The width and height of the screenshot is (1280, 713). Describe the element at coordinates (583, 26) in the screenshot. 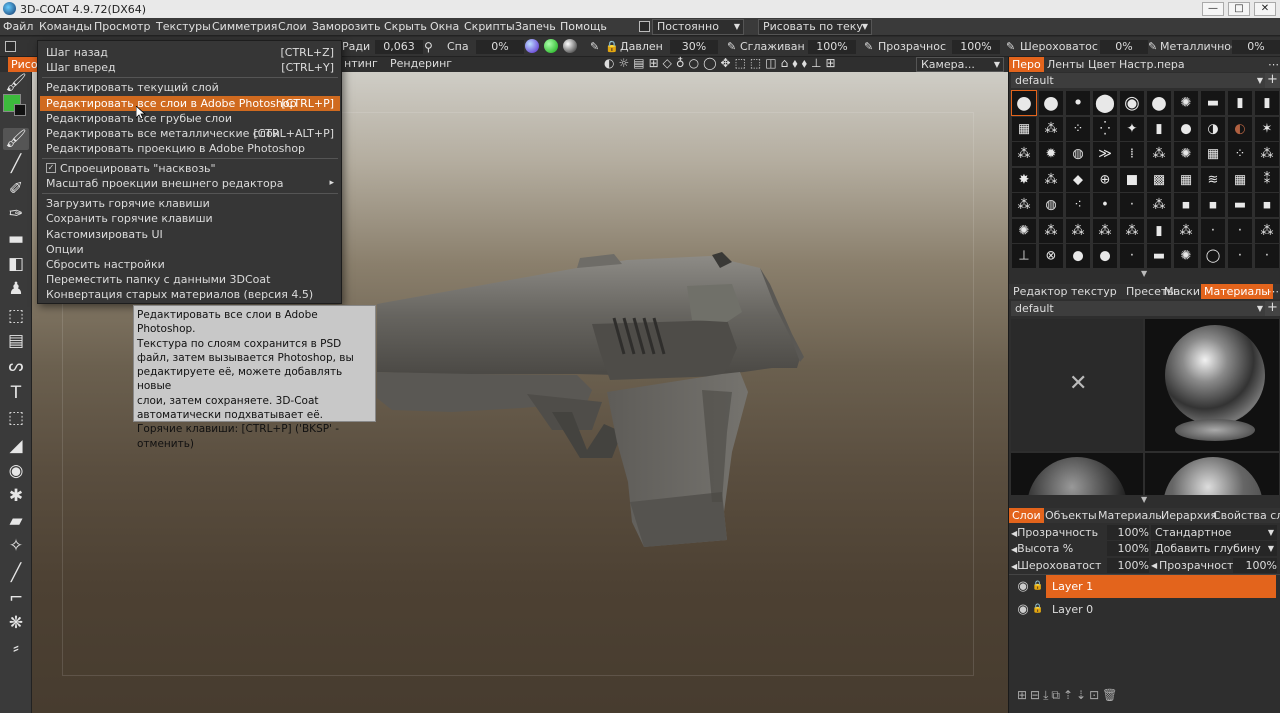

I see `menu-help: Помощь` at that location.